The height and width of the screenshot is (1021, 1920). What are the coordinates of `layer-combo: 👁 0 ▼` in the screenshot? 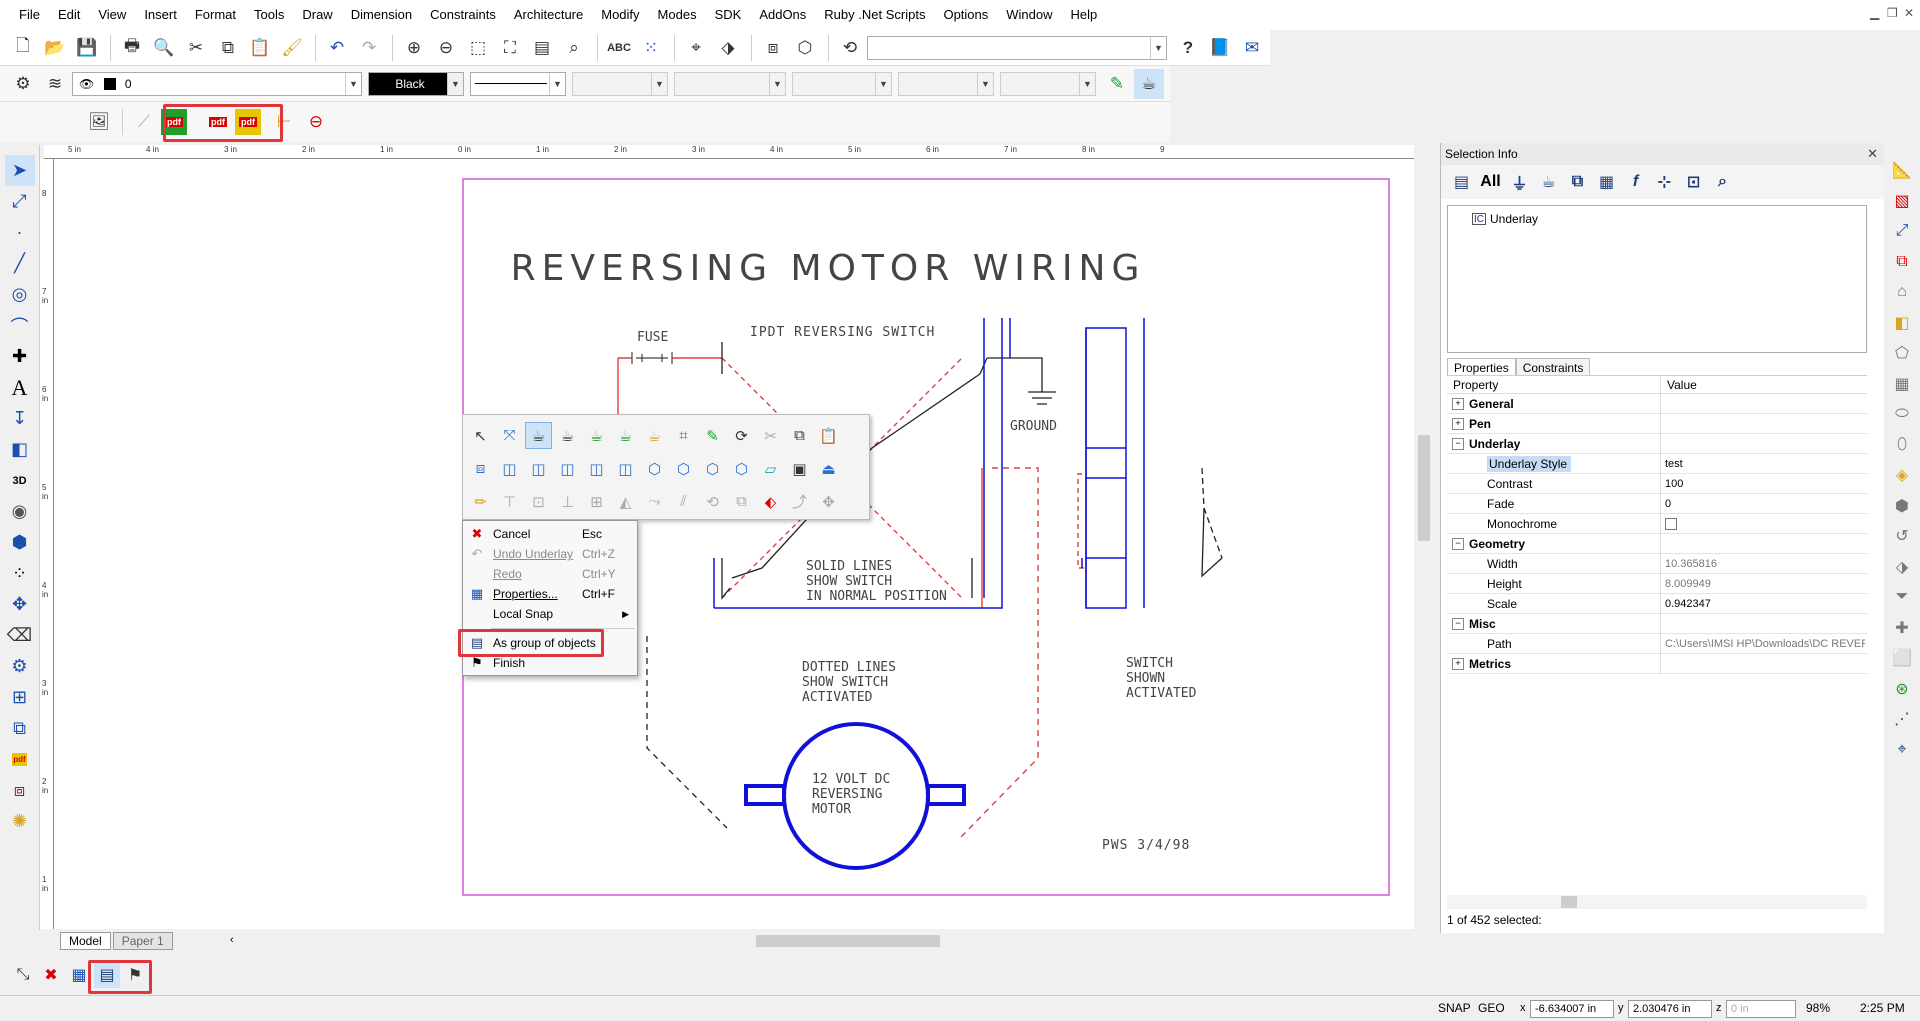 It's located at (217, 83).